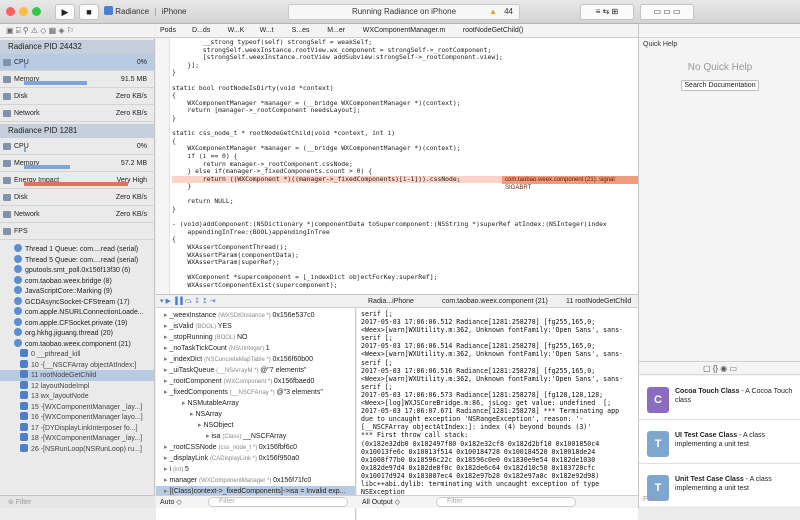 Image resolution: width=800 pixels, height=520 pixels. Describe the element at coordinates (336, 30) in the screenshot. I see `breadcrumb-item: M...er` at that location.